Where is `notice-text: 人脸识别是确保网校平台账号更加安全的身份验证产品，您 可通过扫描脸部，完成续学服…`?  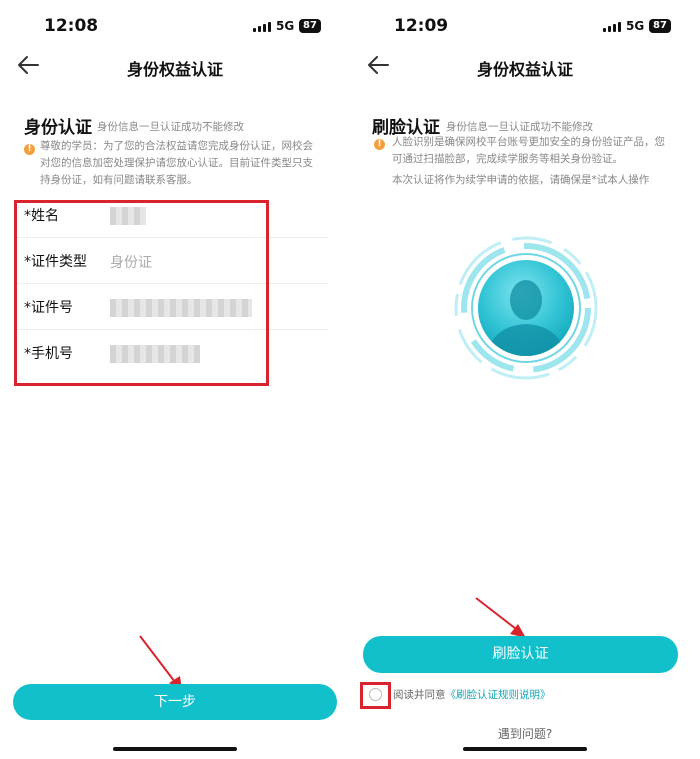
notice-text: 人脸识别是确保网校平台账号更加安全的身份验证产品，您 可通过扫描脸部，完成续学服… is located at coordinates (528, 161).